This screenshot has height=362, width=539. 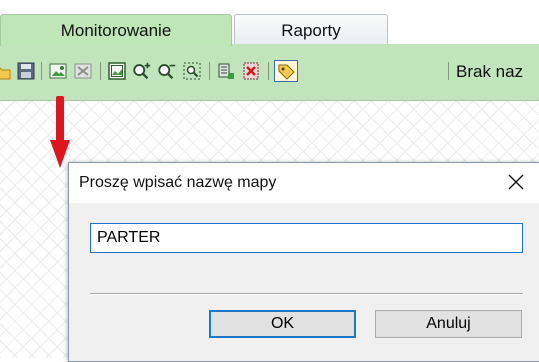 I want to click on tab-label: Monitorowanie, so click(x=116, y=30).